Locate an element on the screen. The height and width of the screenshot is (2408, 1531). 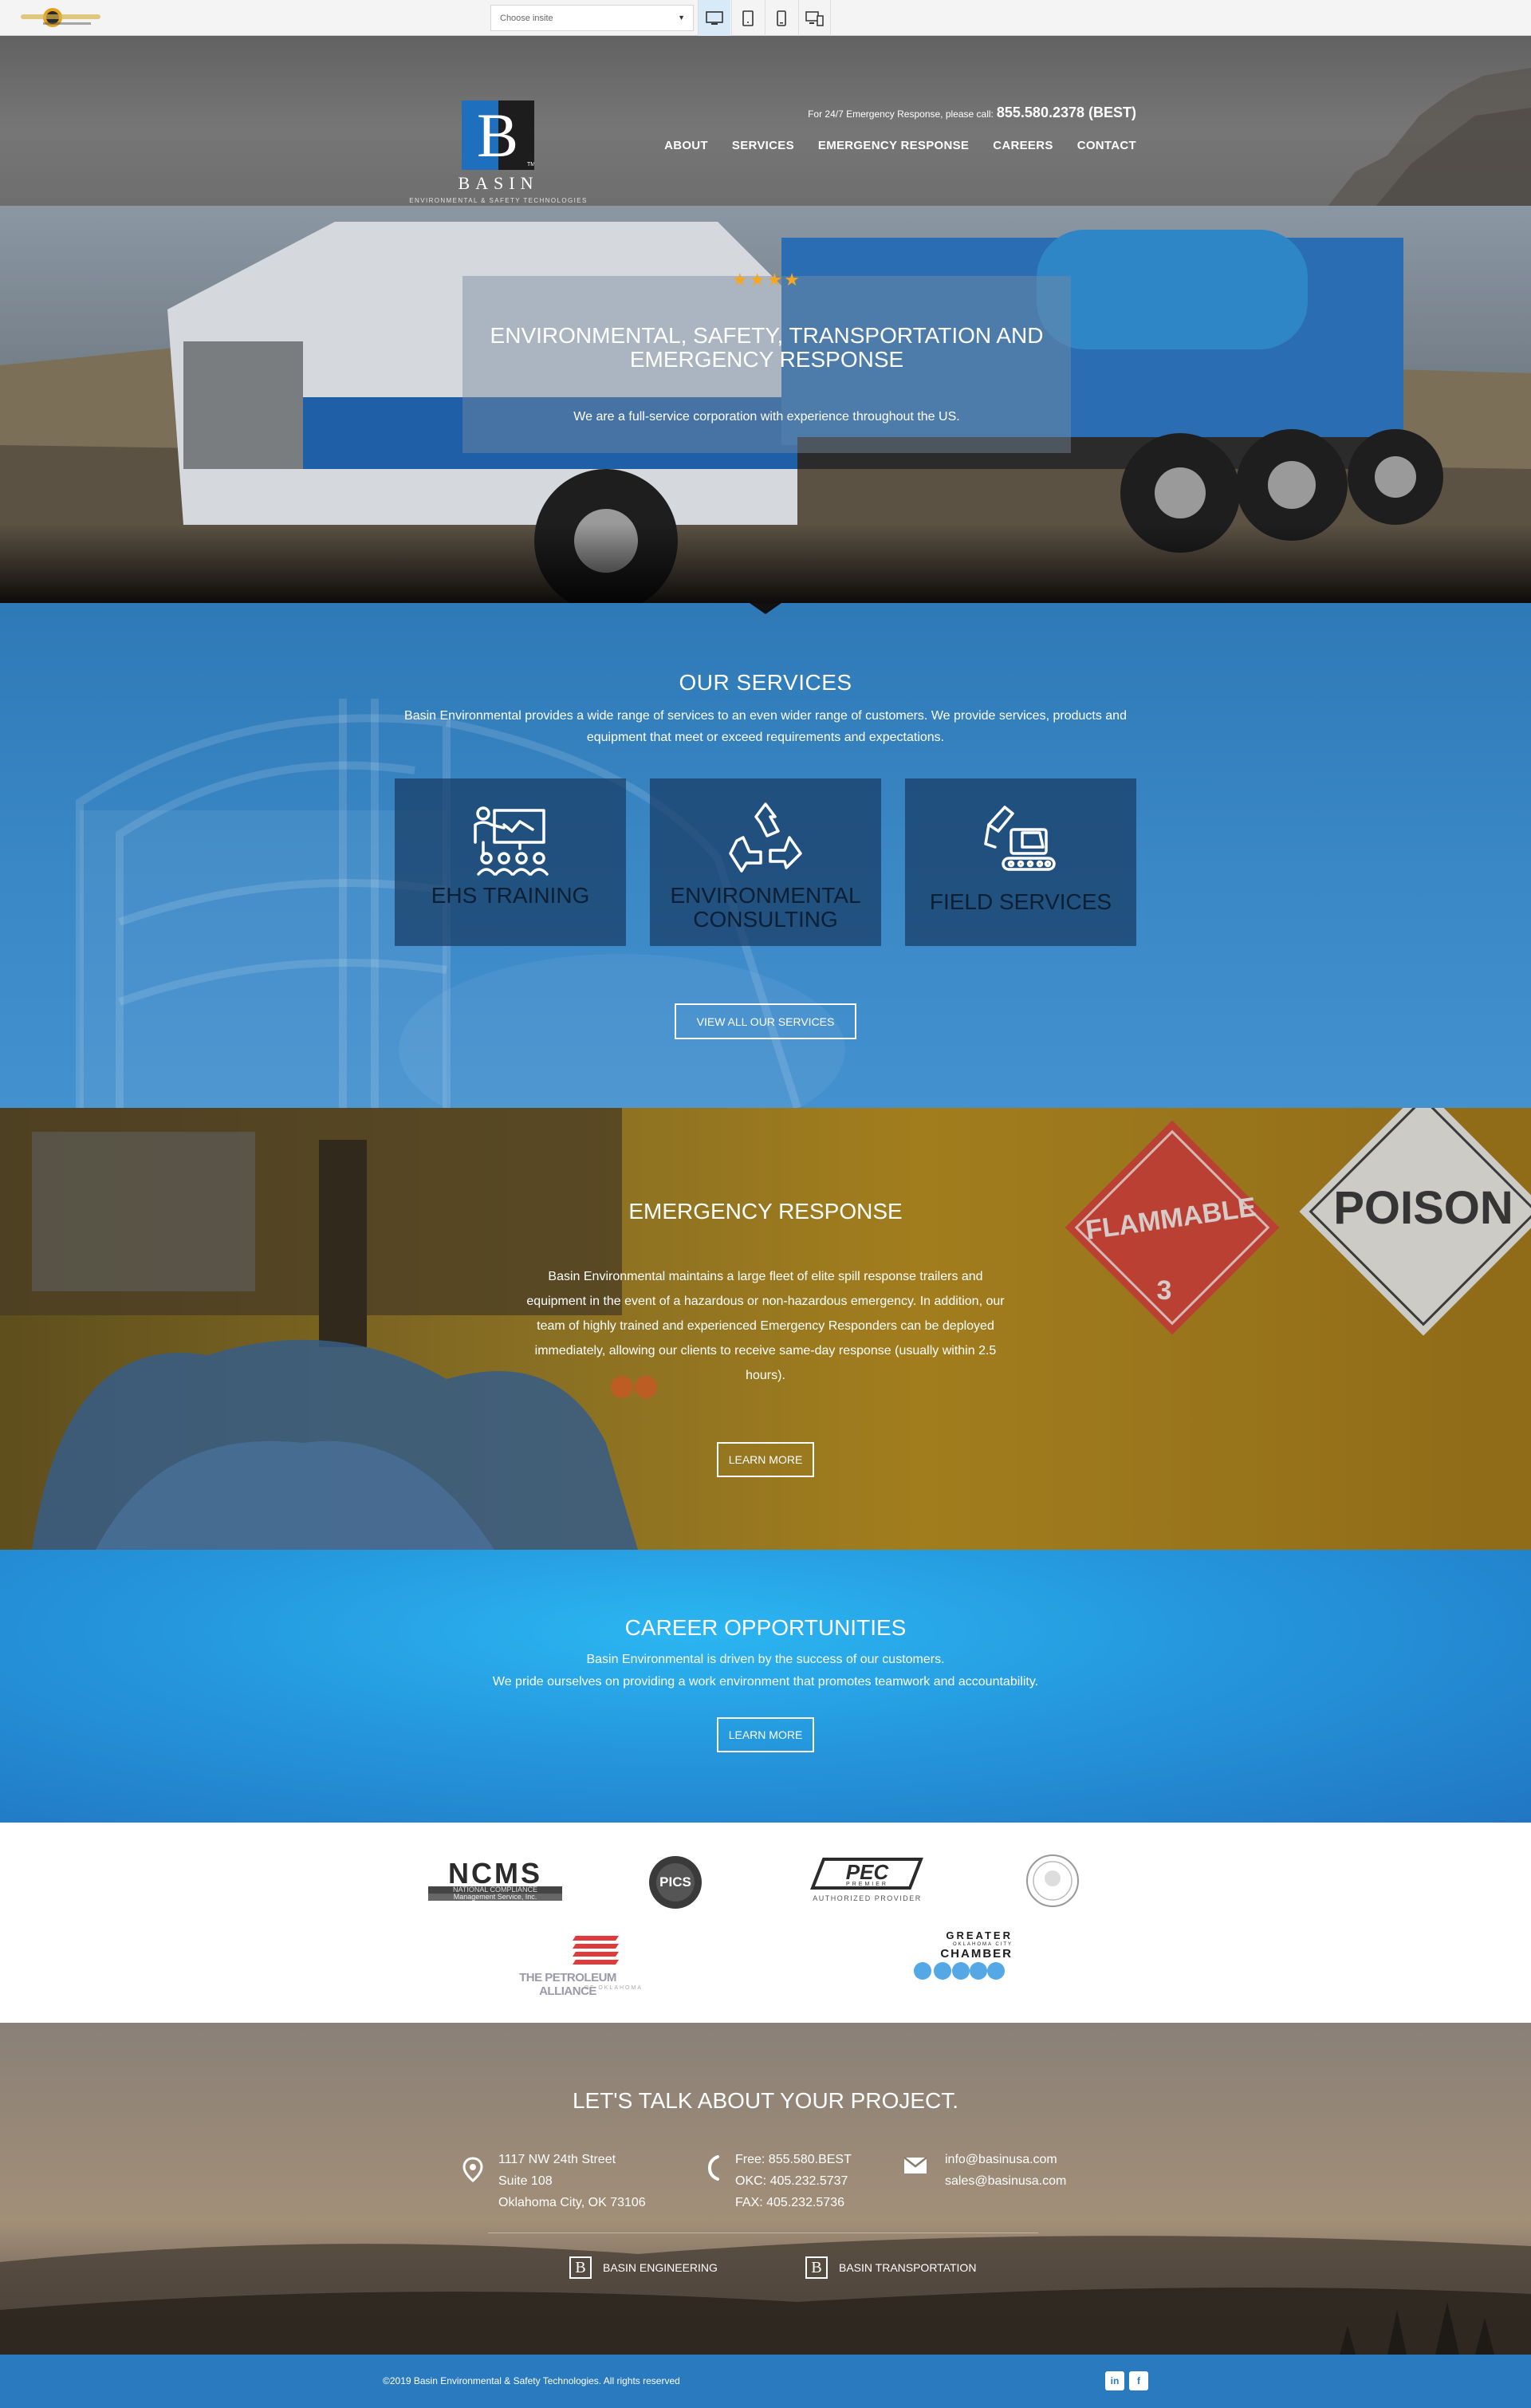
training-icon is located at coordinates (511, 841).